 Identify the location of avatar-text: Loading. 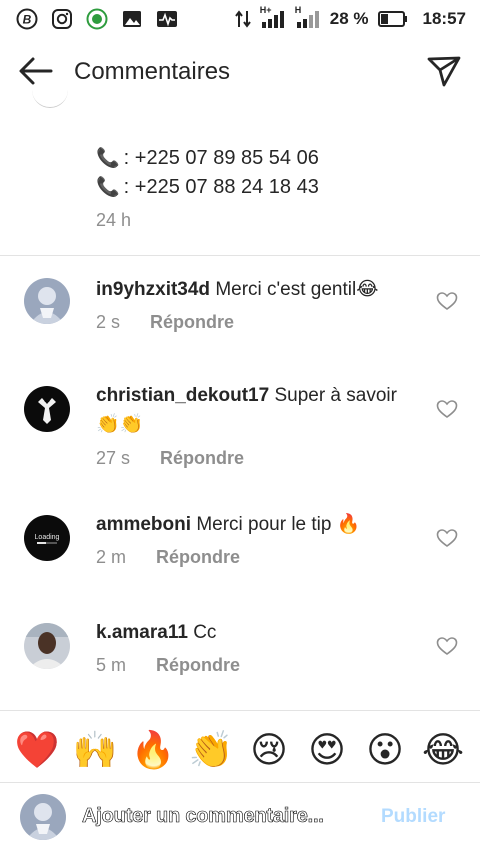
(47, 537).